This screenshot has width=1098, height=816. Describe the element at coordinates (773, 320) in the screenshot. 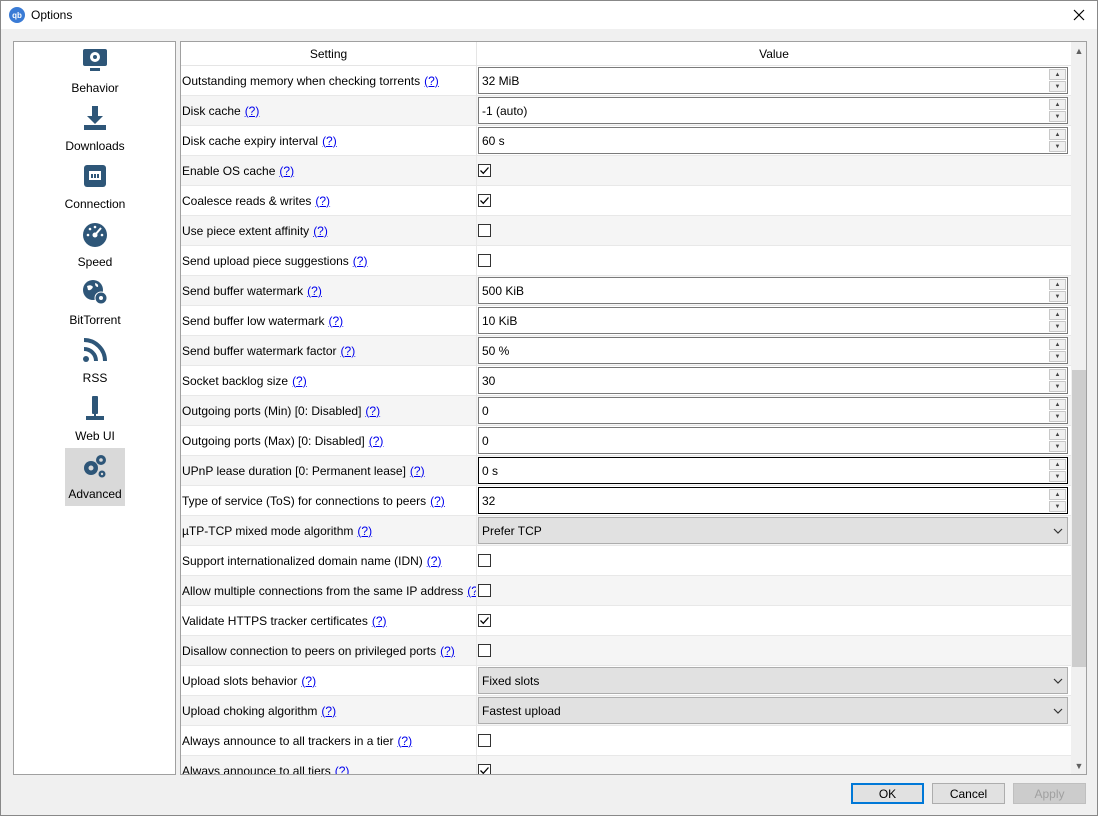

I see `spinbox-input: 10 KiB ▲ ▼` at that location.